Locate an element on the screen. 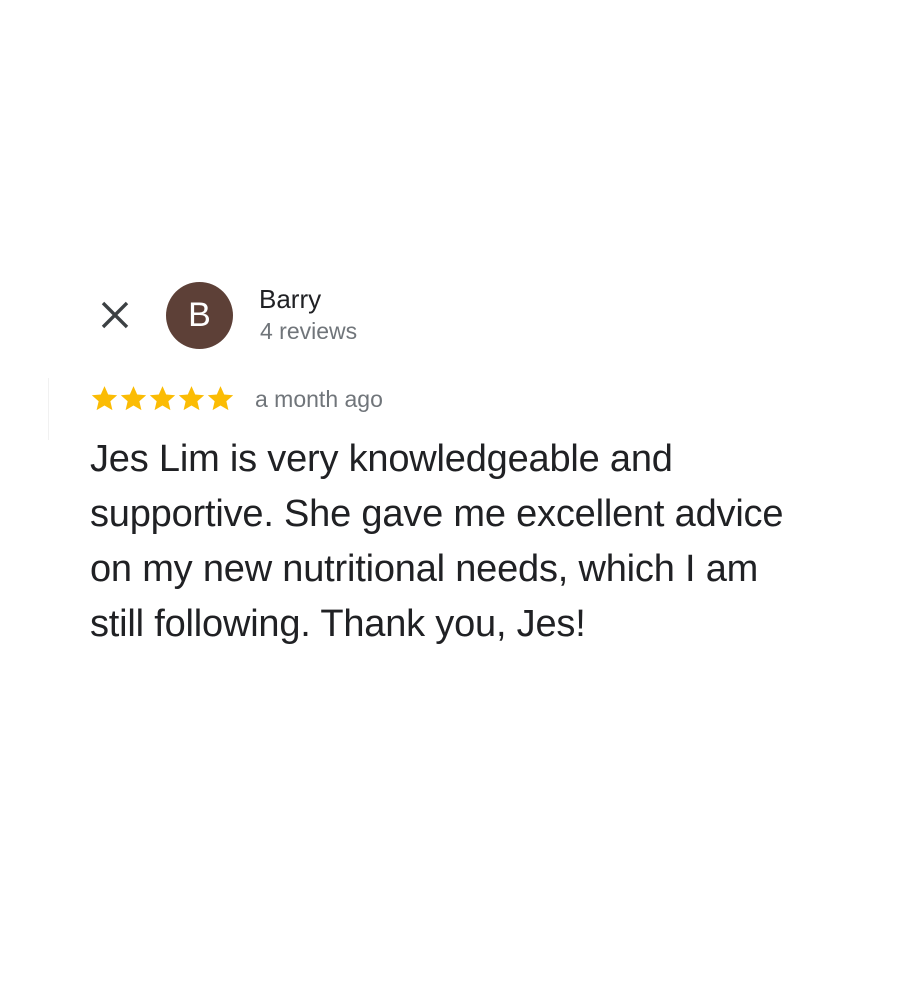  review-timestamp: a month ago is located at coordinates (319, 399).